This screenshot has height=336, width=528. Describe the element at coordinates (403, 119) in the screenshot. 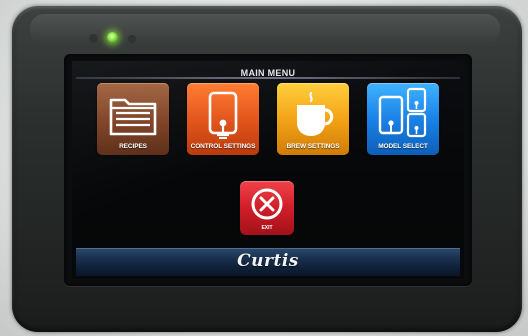

I see `model-select-button: MODEL SELECT` at that location.